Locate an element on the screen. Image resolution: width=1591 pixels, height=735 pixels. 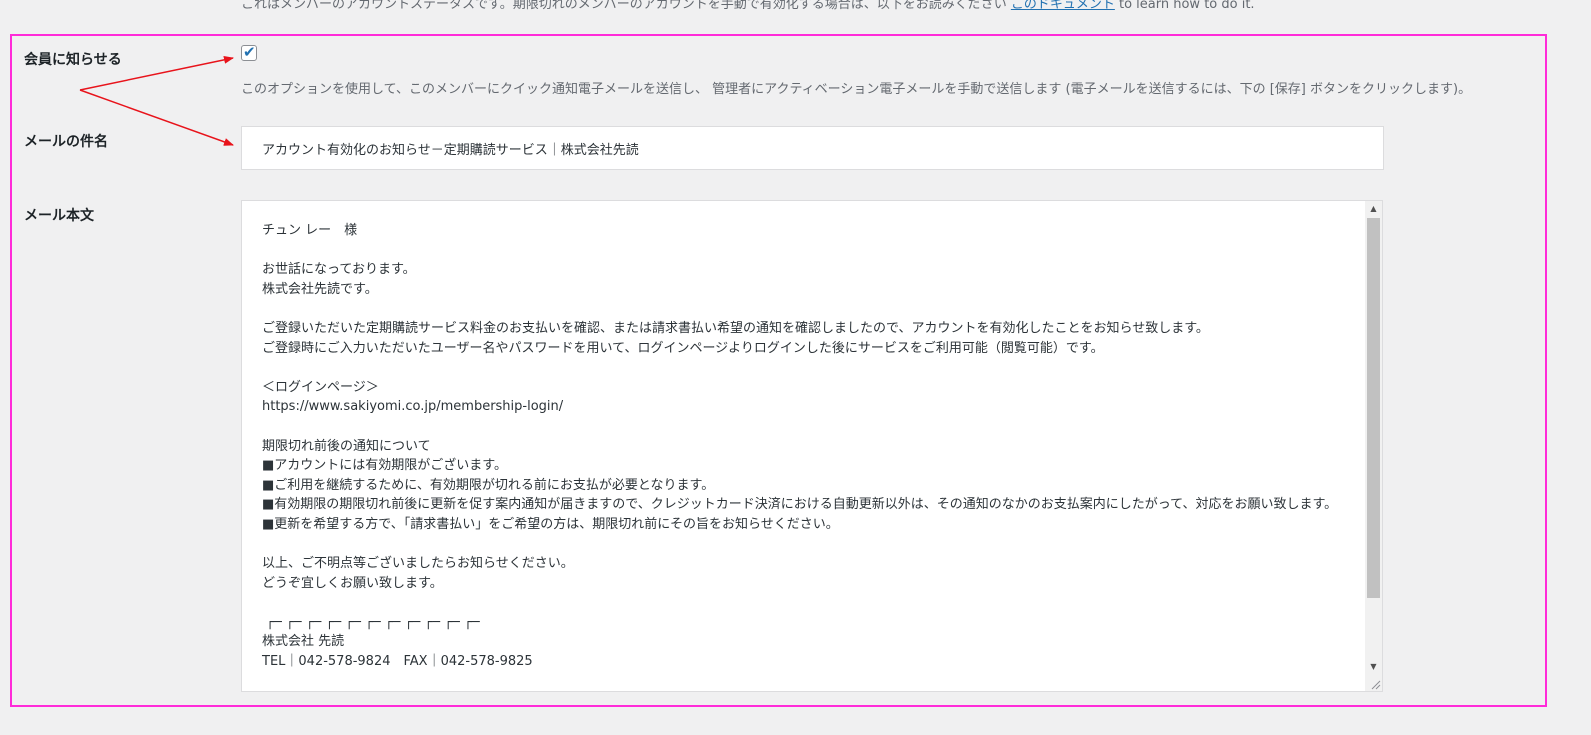
arrow-to-checkbox is located at coordinates (156, 73).